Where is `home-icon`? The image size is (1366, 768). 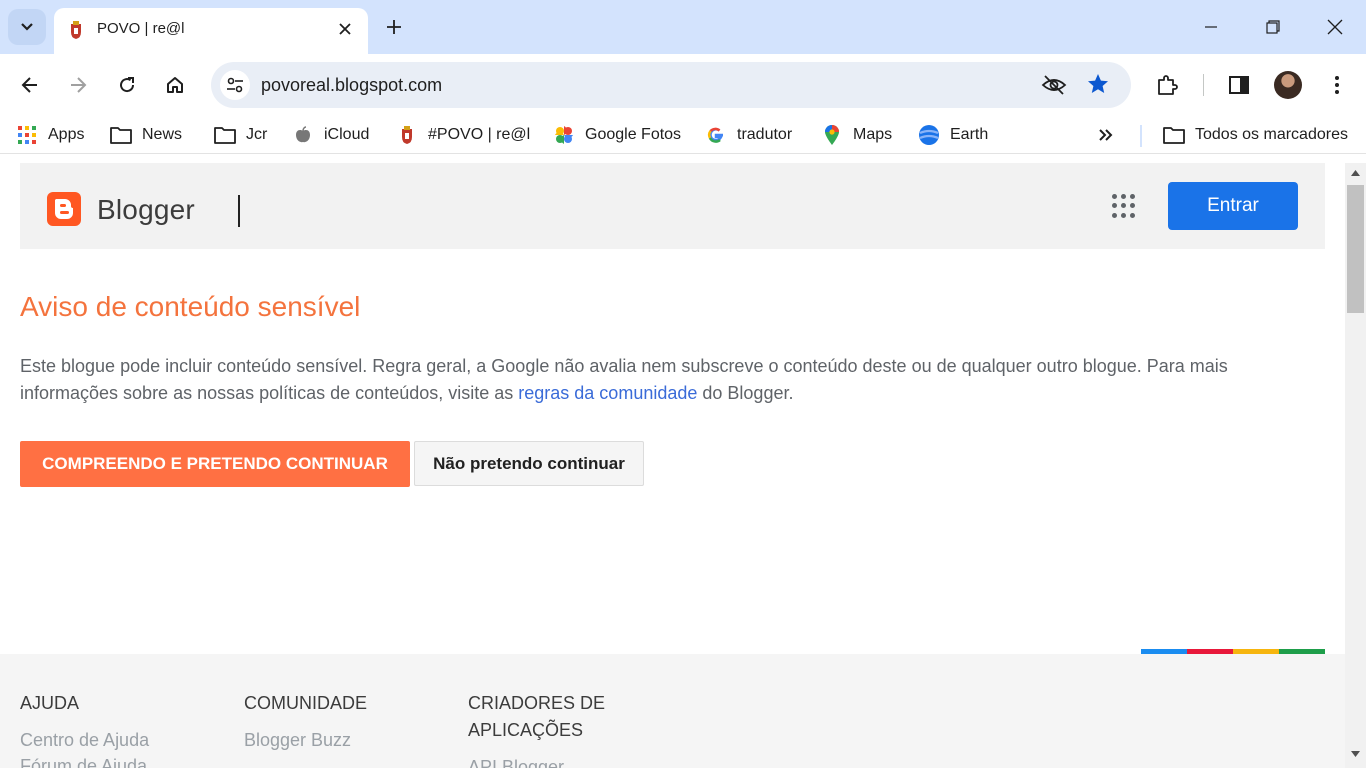
home-icon is located at coordinates (175, 85).